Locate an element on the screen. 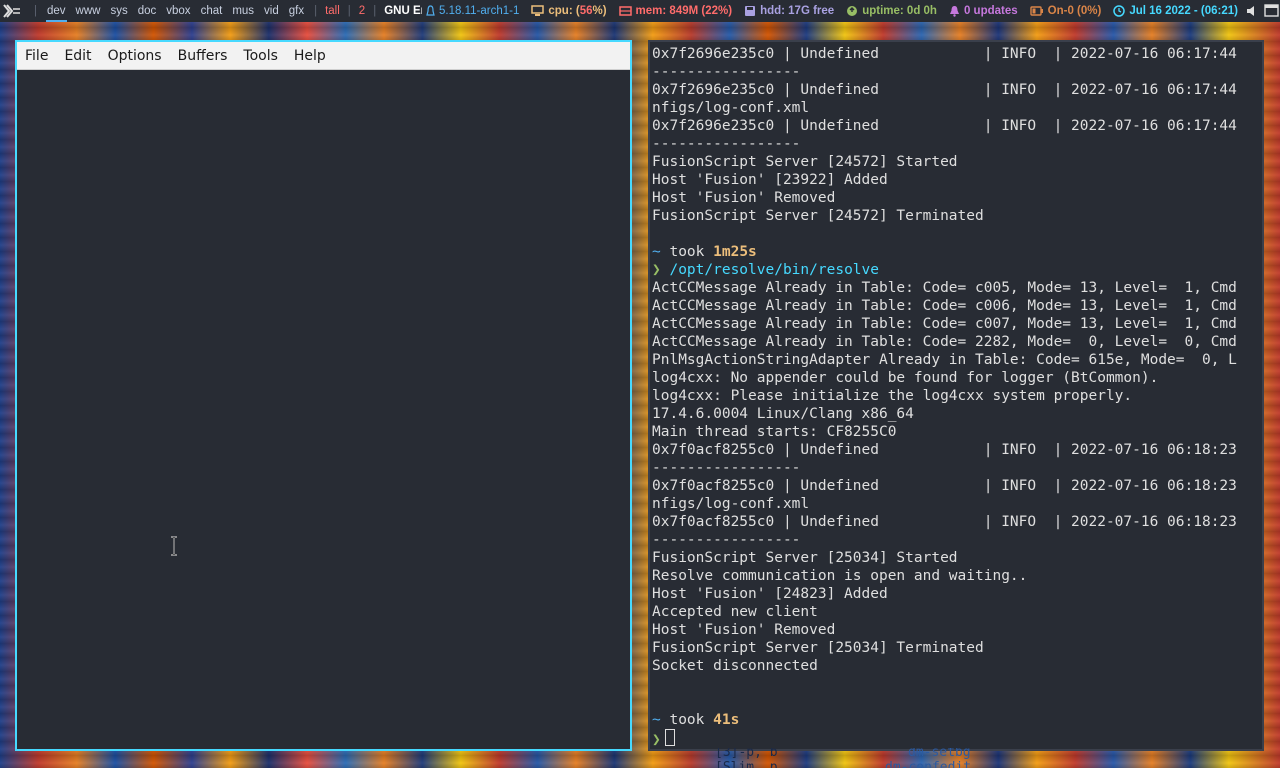 Image resolution: width=1280 pixels, height=768 pixels. terminal-line: FusionScript Server [24572] Started is located at coordinates (805, 162).